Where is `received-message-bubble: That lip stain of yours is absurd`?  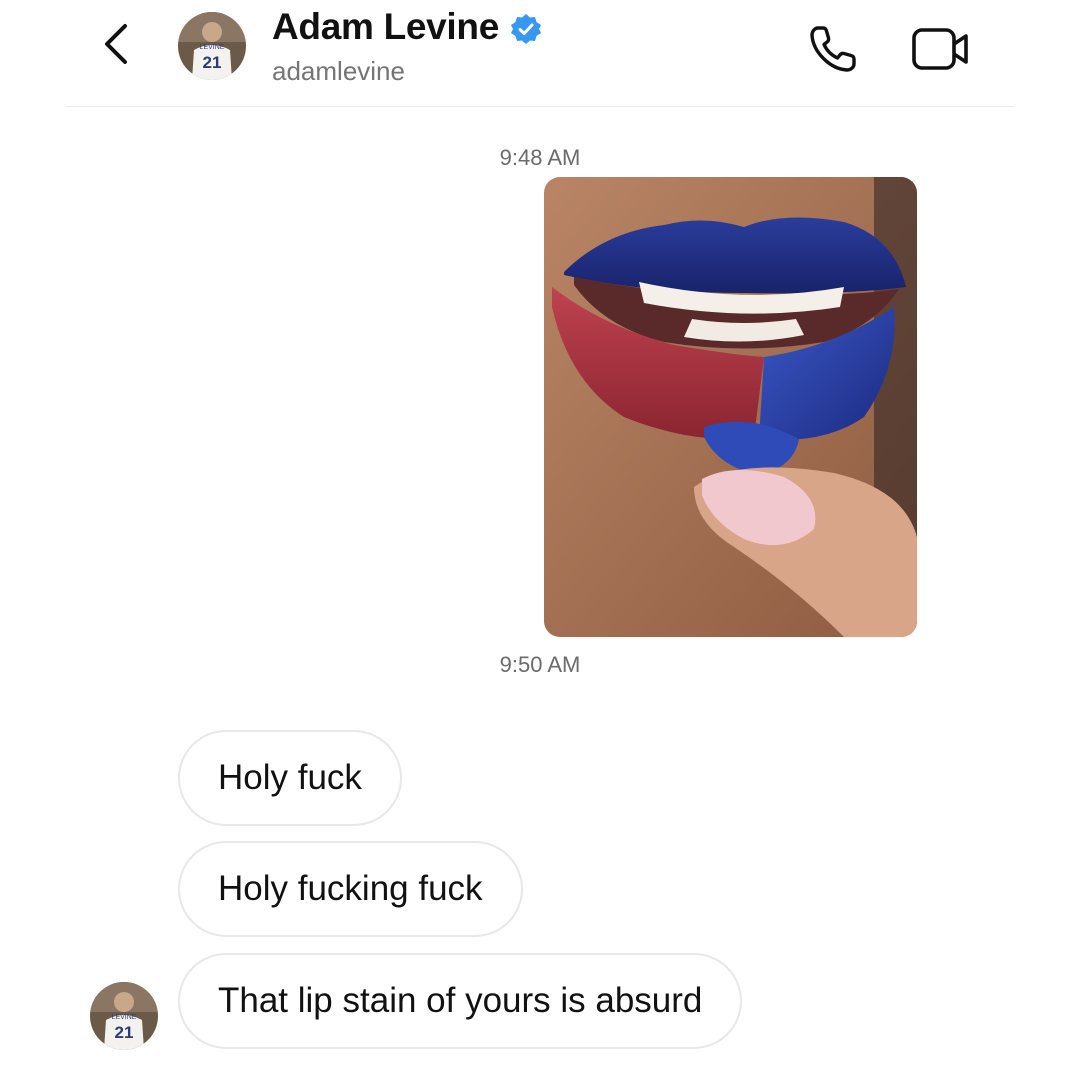
received-message-bubble: That lip stain of yours is absurd is located at coordinates (460, 1001).